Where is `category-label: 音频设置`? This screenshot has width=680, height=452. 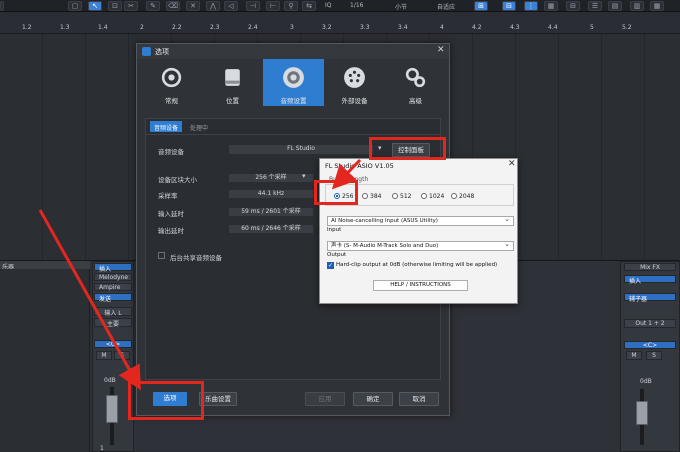 category-label: 音频设置 is located at coordinates (293, 101).